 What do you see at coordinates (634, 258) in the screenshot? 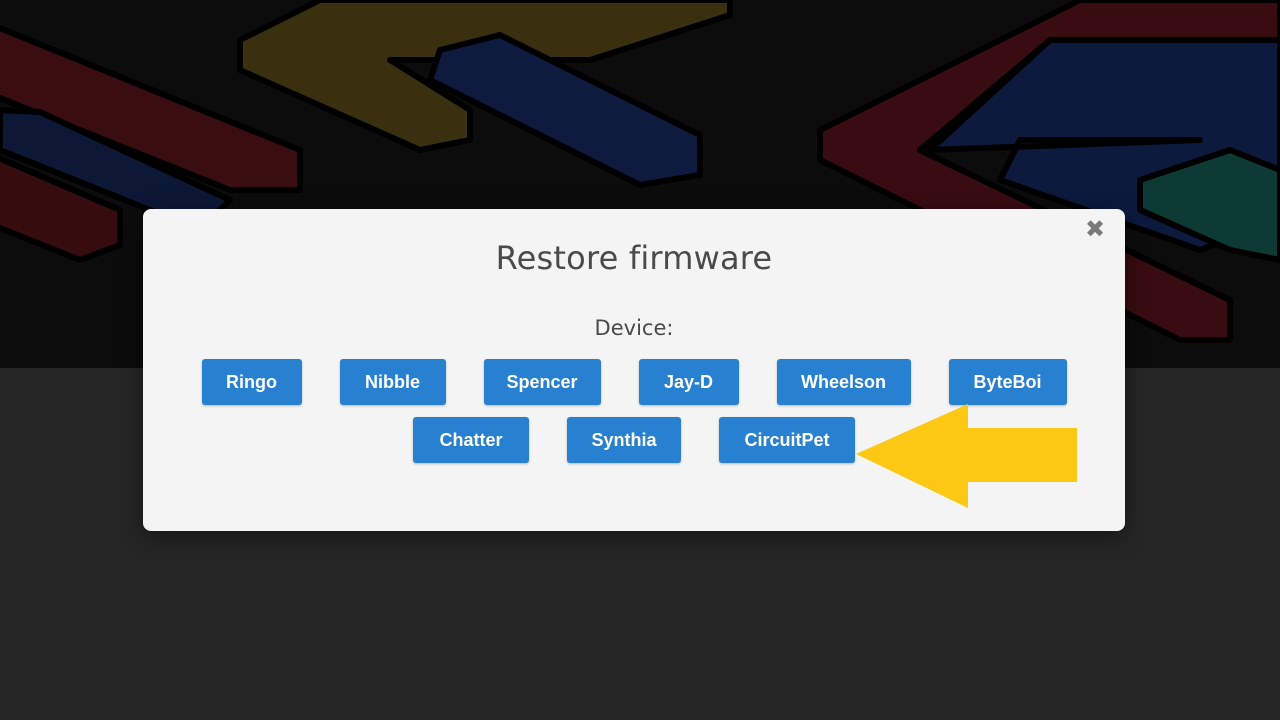
I see `dialog-title: Restore firmware` at bounding box center [634, 258].